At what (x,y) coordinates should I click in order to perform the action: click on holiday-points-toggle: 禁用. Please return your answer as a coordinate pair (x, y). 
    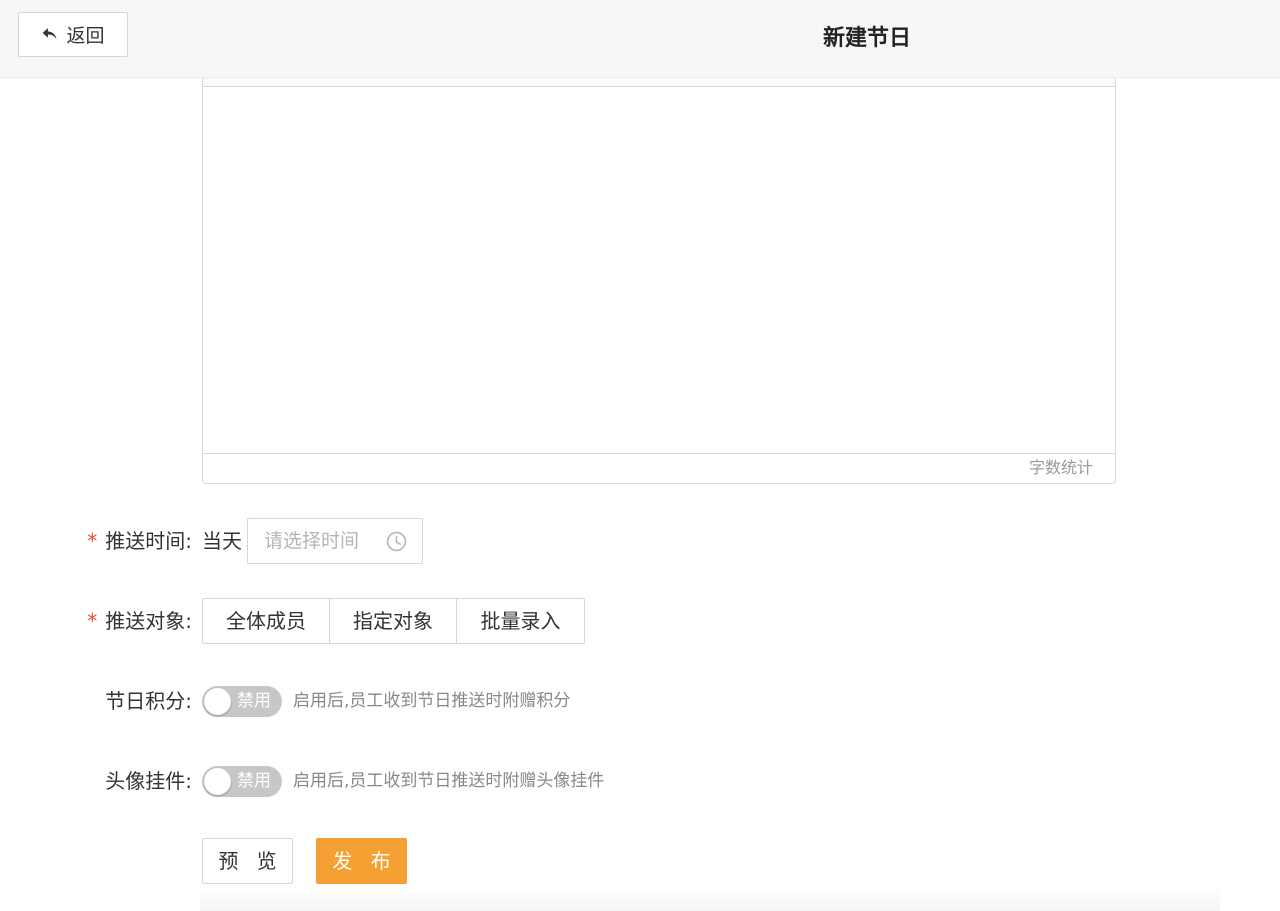
    Looking at the image, I should click on (242, 701).